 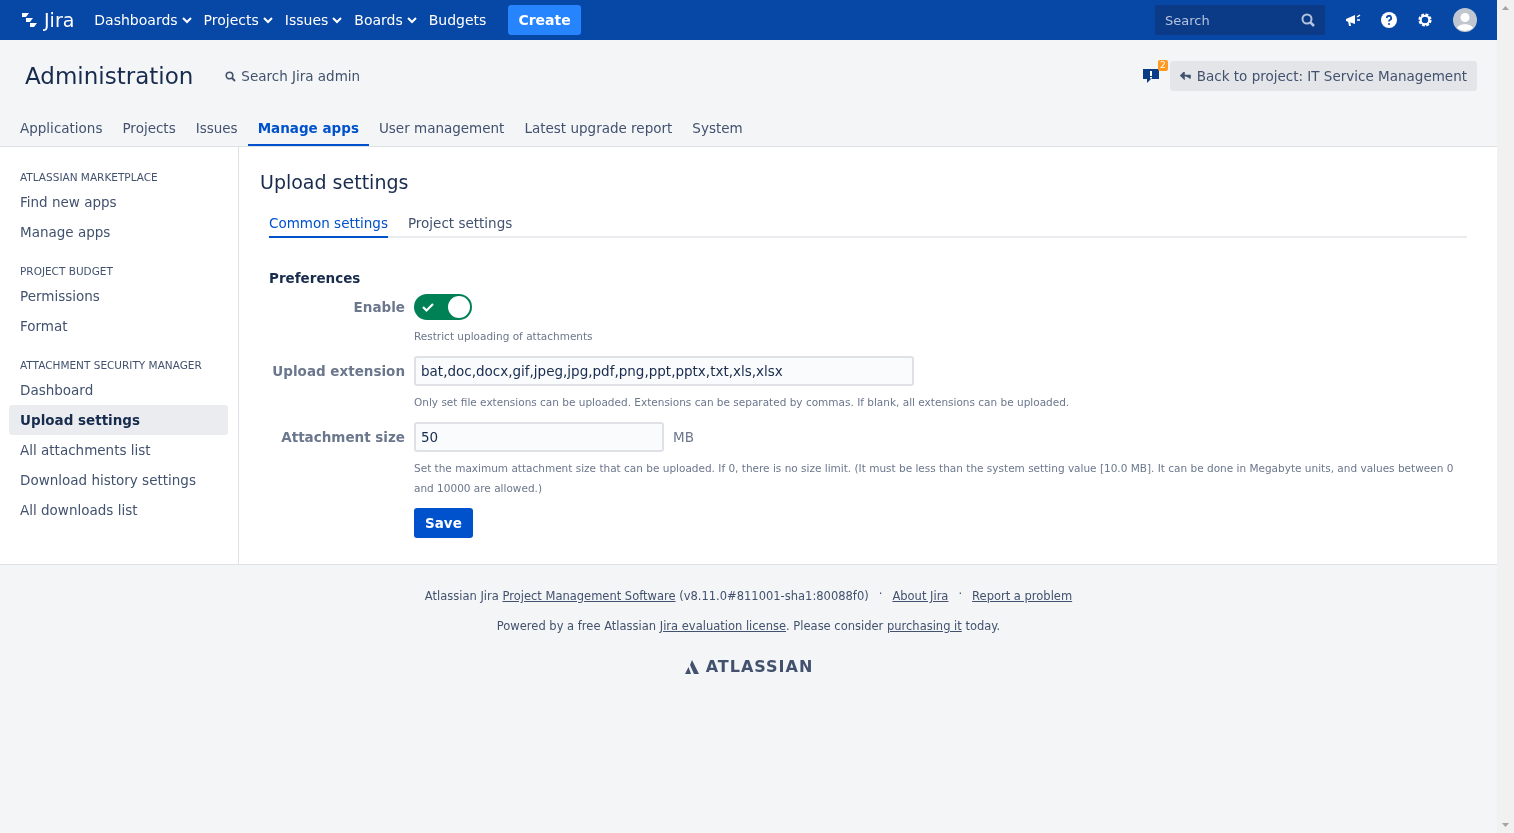 What do you see at coordinates (1185, 76) in the screenshot?
I see `back-arrow-icon` at bounding box center [1185, 76].